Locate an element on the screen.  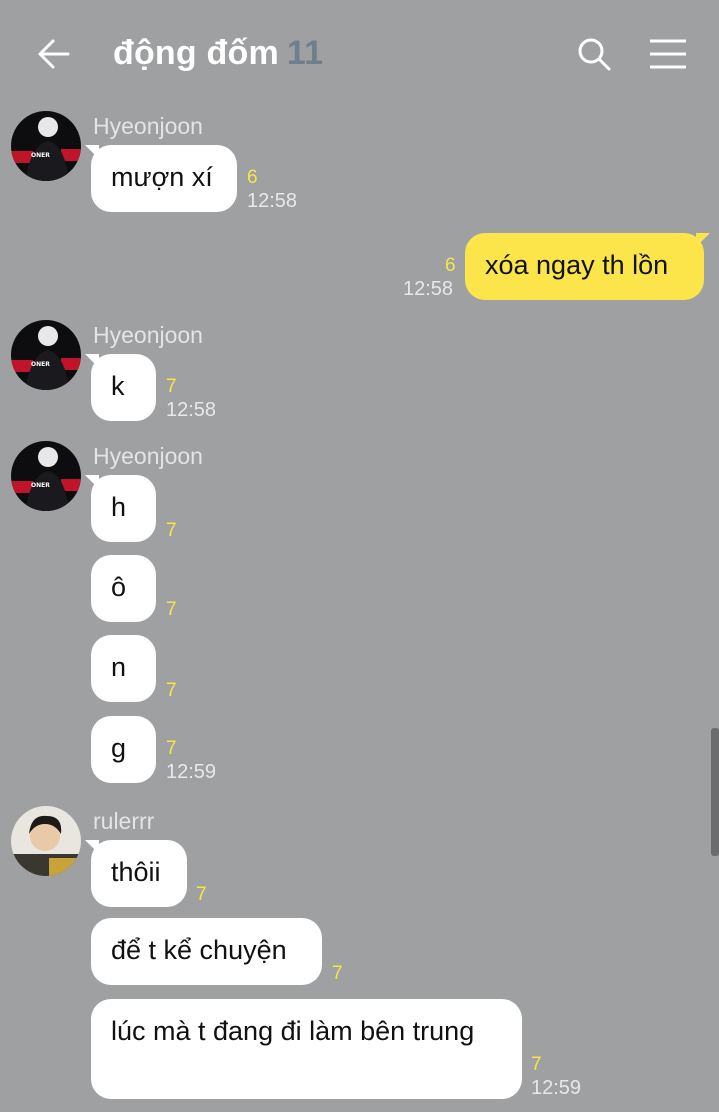
message-bubble: lúc mà t đang đi làm bên trung is located at coordinates (306, 1049).